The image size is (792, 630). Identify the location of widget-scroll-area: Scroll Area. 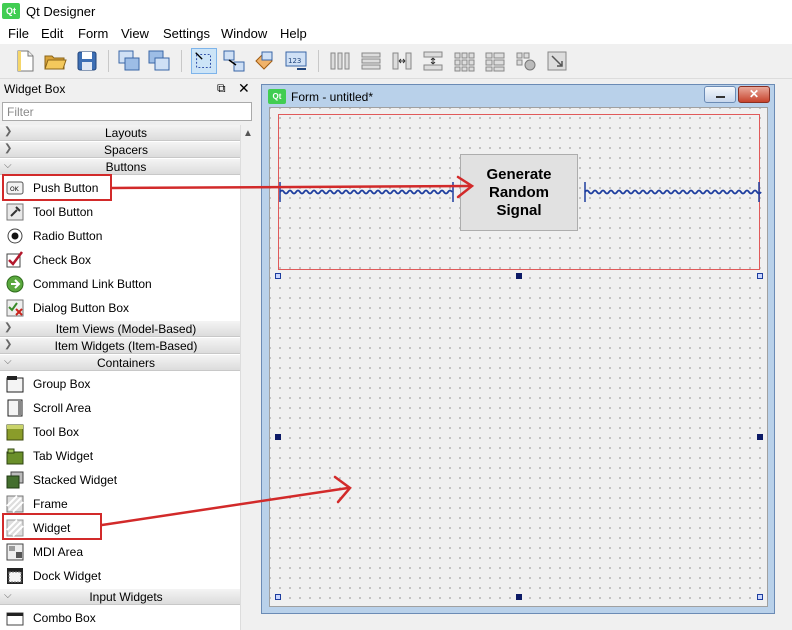
(120, 408).